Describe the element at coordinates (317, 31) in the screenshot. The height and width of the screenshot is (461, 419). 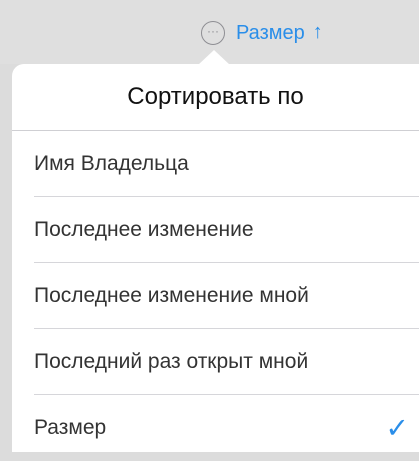
I see `arrow-up-icon: ↑` at that location.